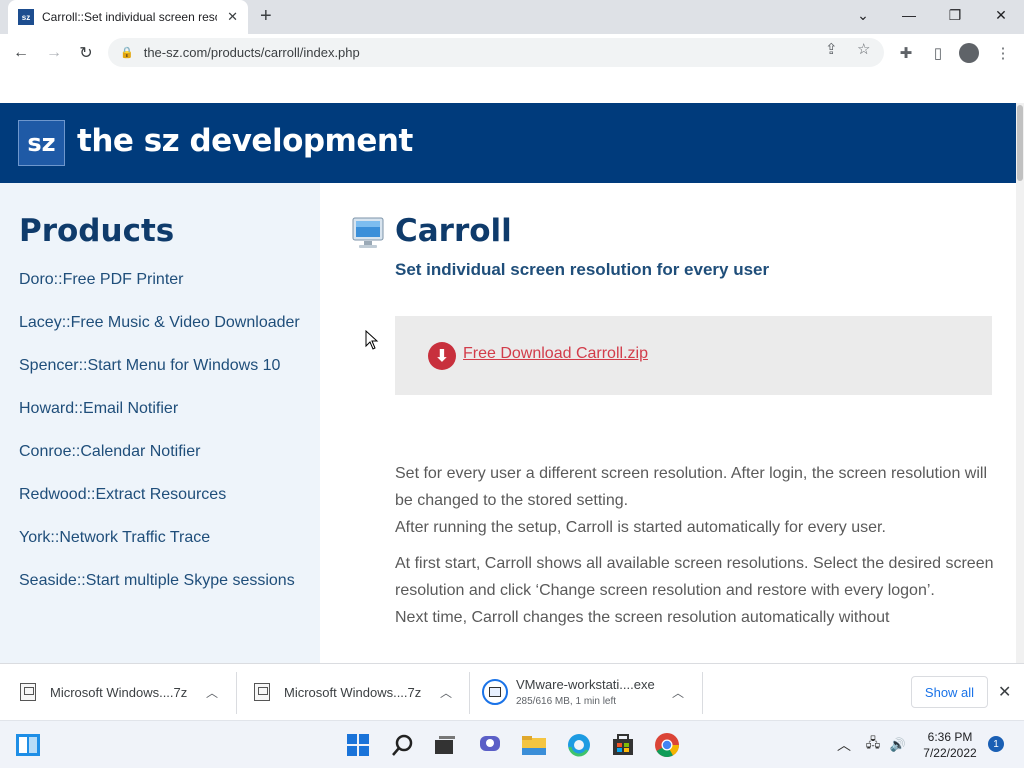 The height and width of the screenshot is (768, 1024). I want to click on download-progress-icon, so click(495, 692).